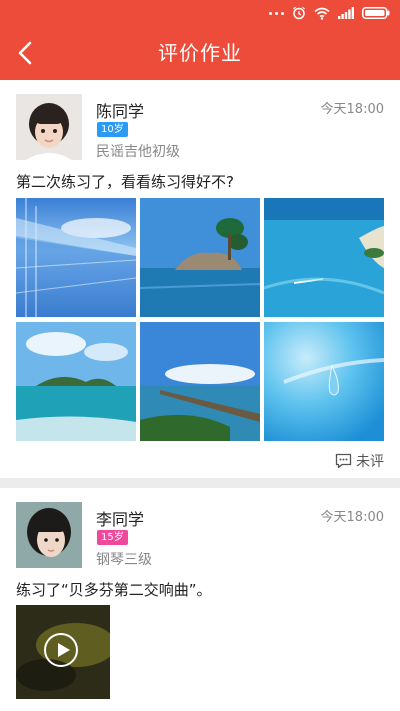  I want to click on post-message: 第二次练习了，看看练习得好不?, so click(125, 182).